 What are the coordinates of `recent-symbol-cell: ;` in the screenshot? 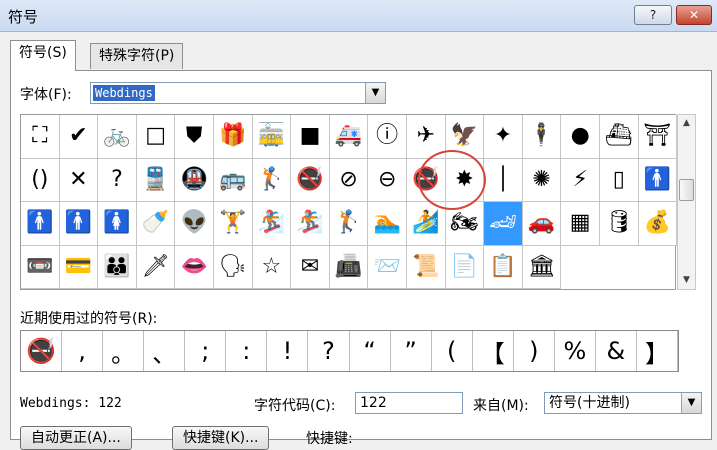 It's located at (206, 351).